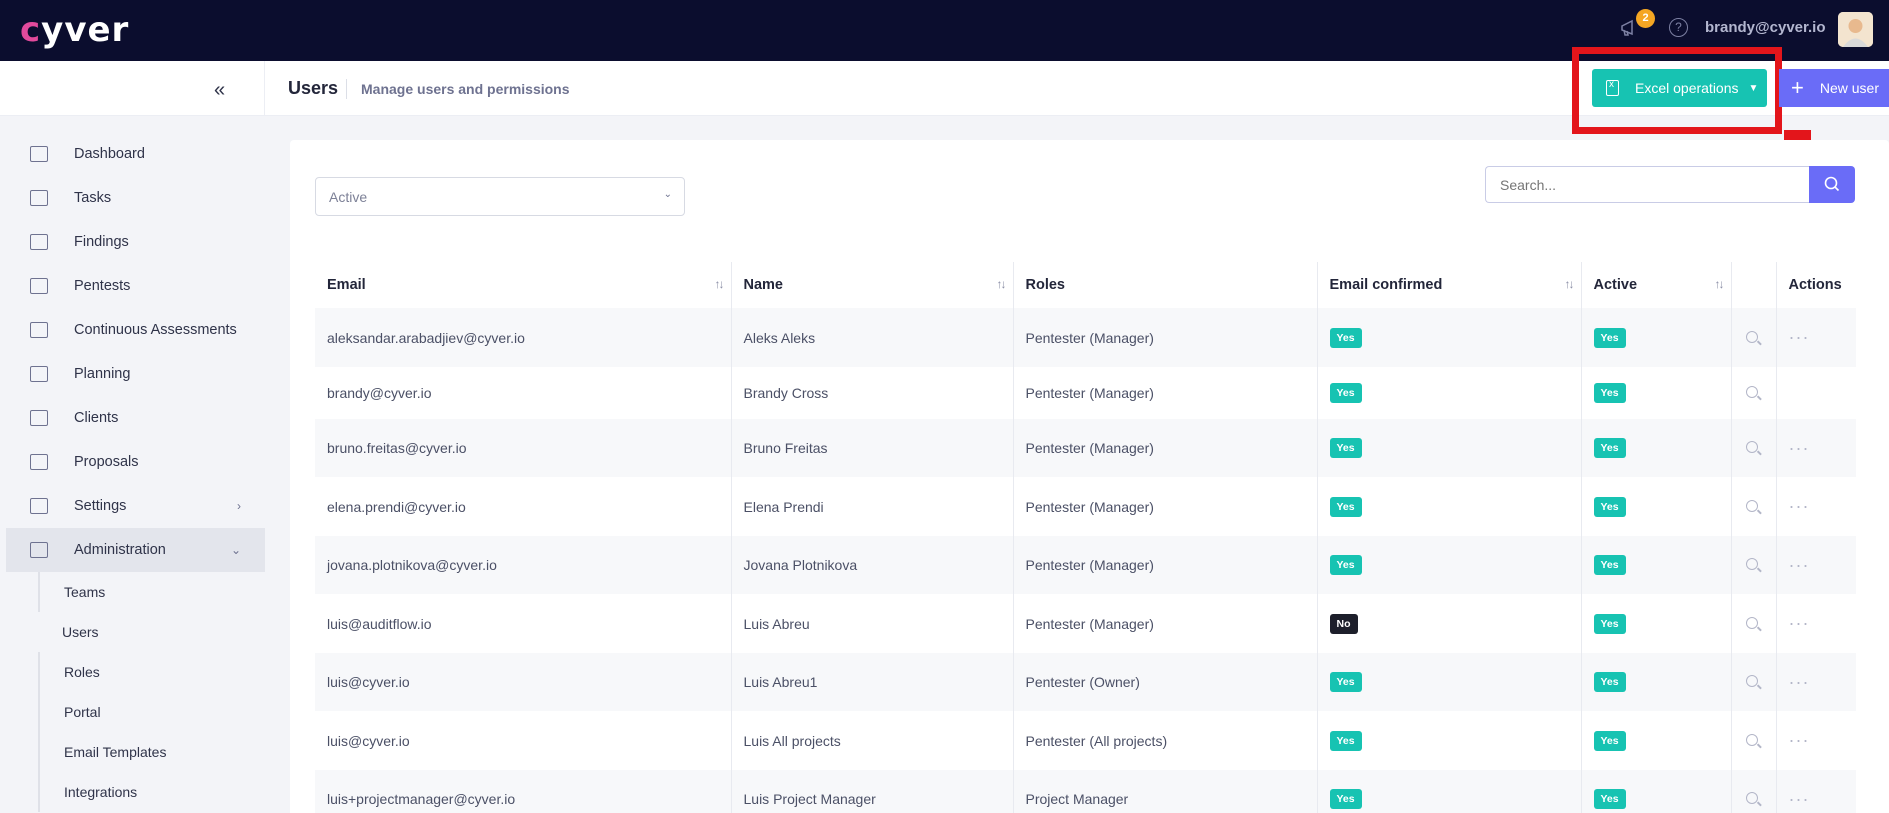  I want to click on cell-role: Pentester (Owner), so click(1165, 682).